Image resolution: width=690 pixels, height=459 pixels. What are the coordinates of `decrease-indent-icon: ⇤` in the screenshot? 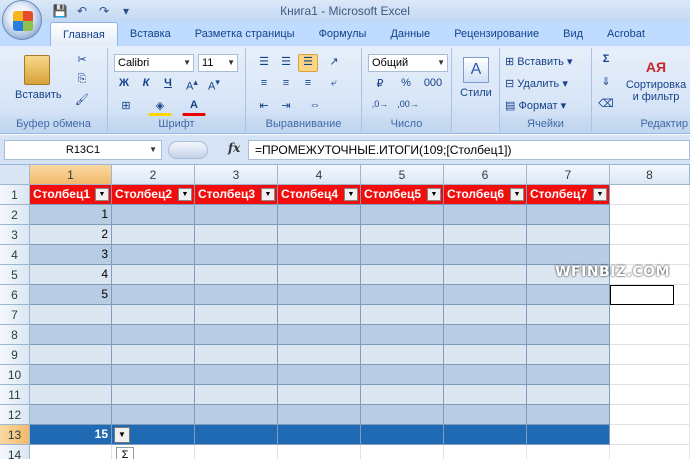 It's located at (264, 107).